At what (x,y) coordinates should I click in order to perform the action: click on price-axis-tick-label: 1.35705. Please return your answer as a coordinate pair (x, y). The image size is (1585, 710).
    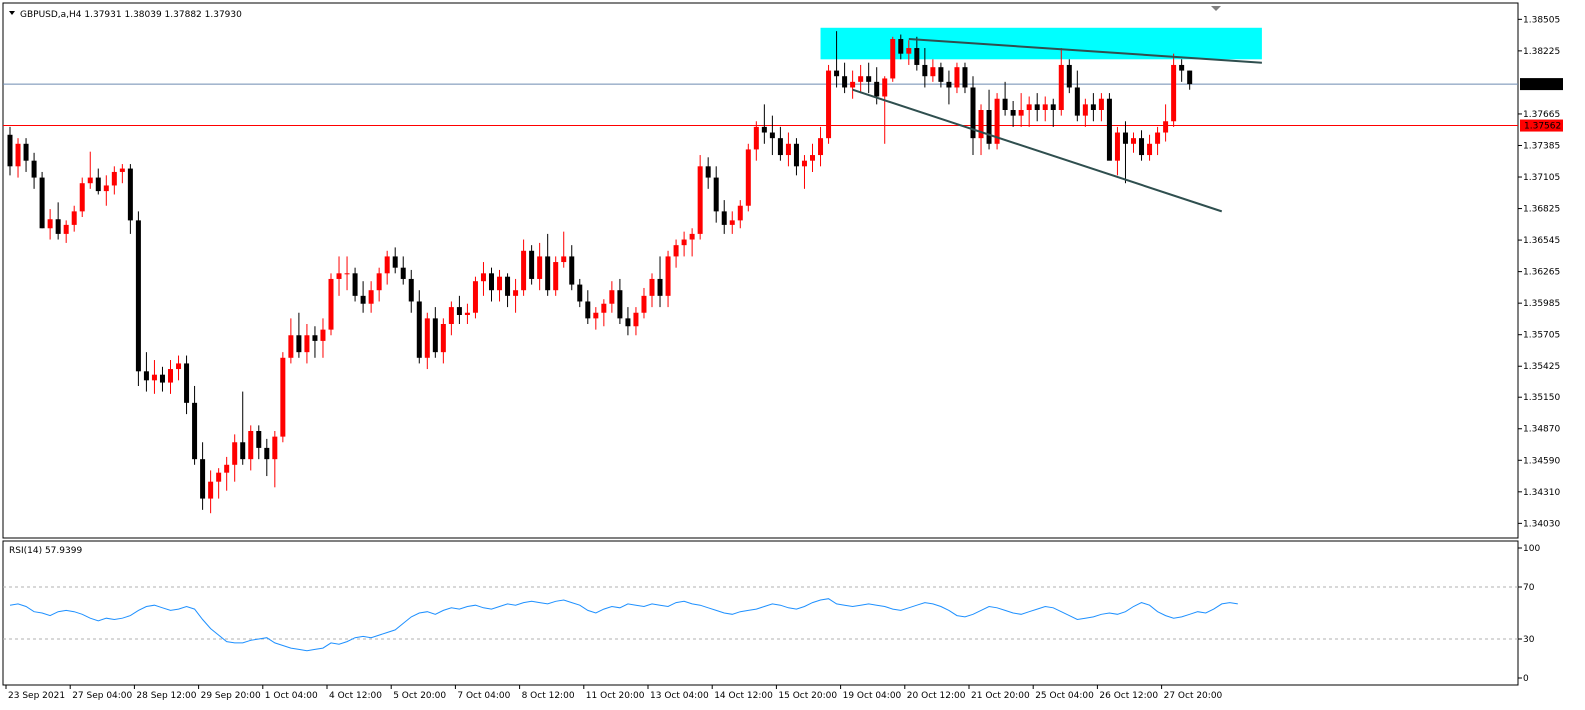
    Looking at the image, I should click on (1541, 336).